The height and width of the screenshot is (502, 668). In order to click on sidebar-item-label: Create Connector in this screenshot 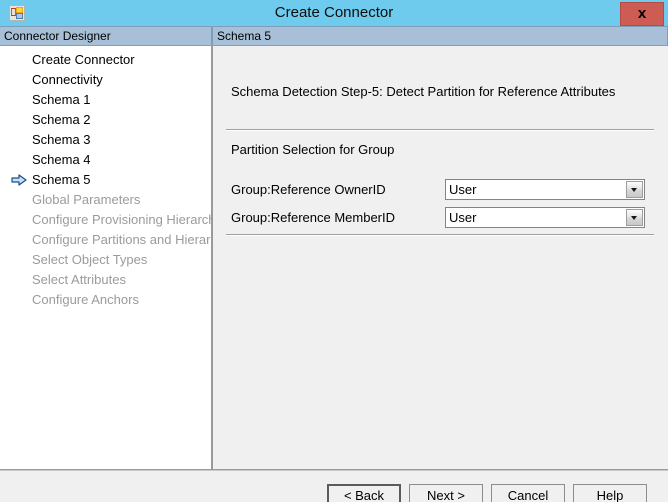, I will do `click(83, 59)`.